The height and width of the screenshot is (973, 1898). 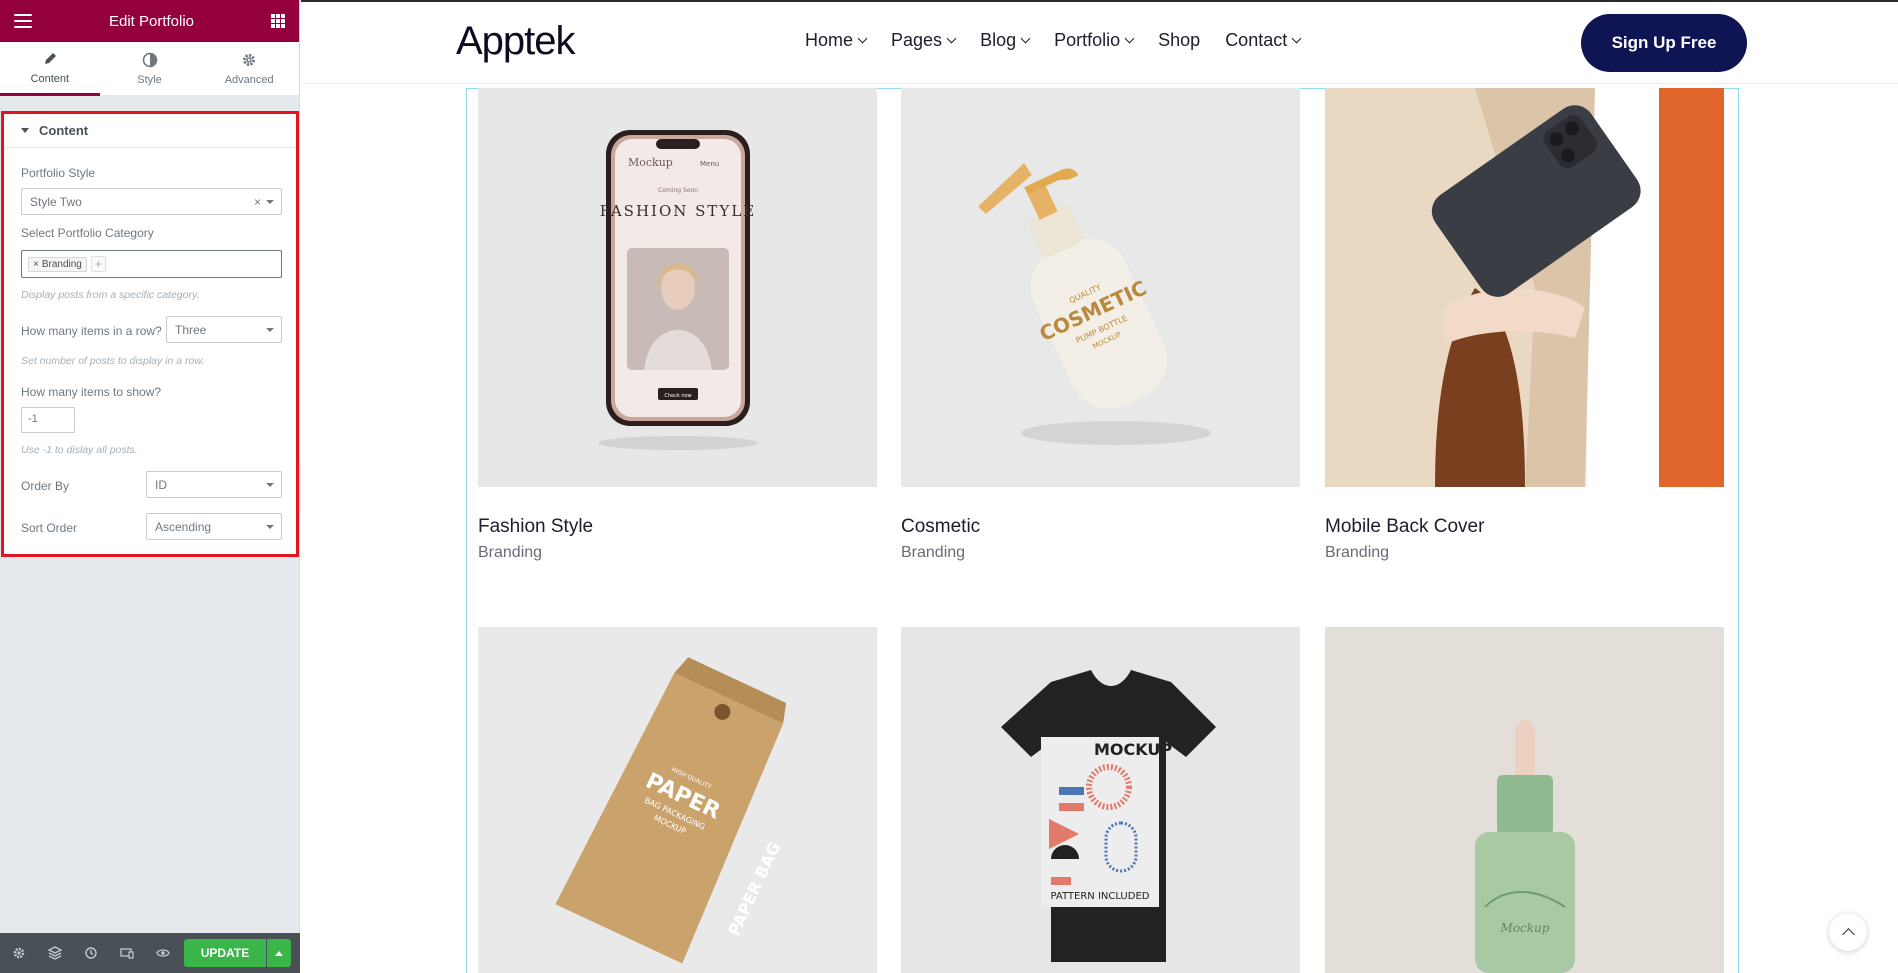 I want to click on category-help: Display posts from a specific category., so click(x=110, y=295).